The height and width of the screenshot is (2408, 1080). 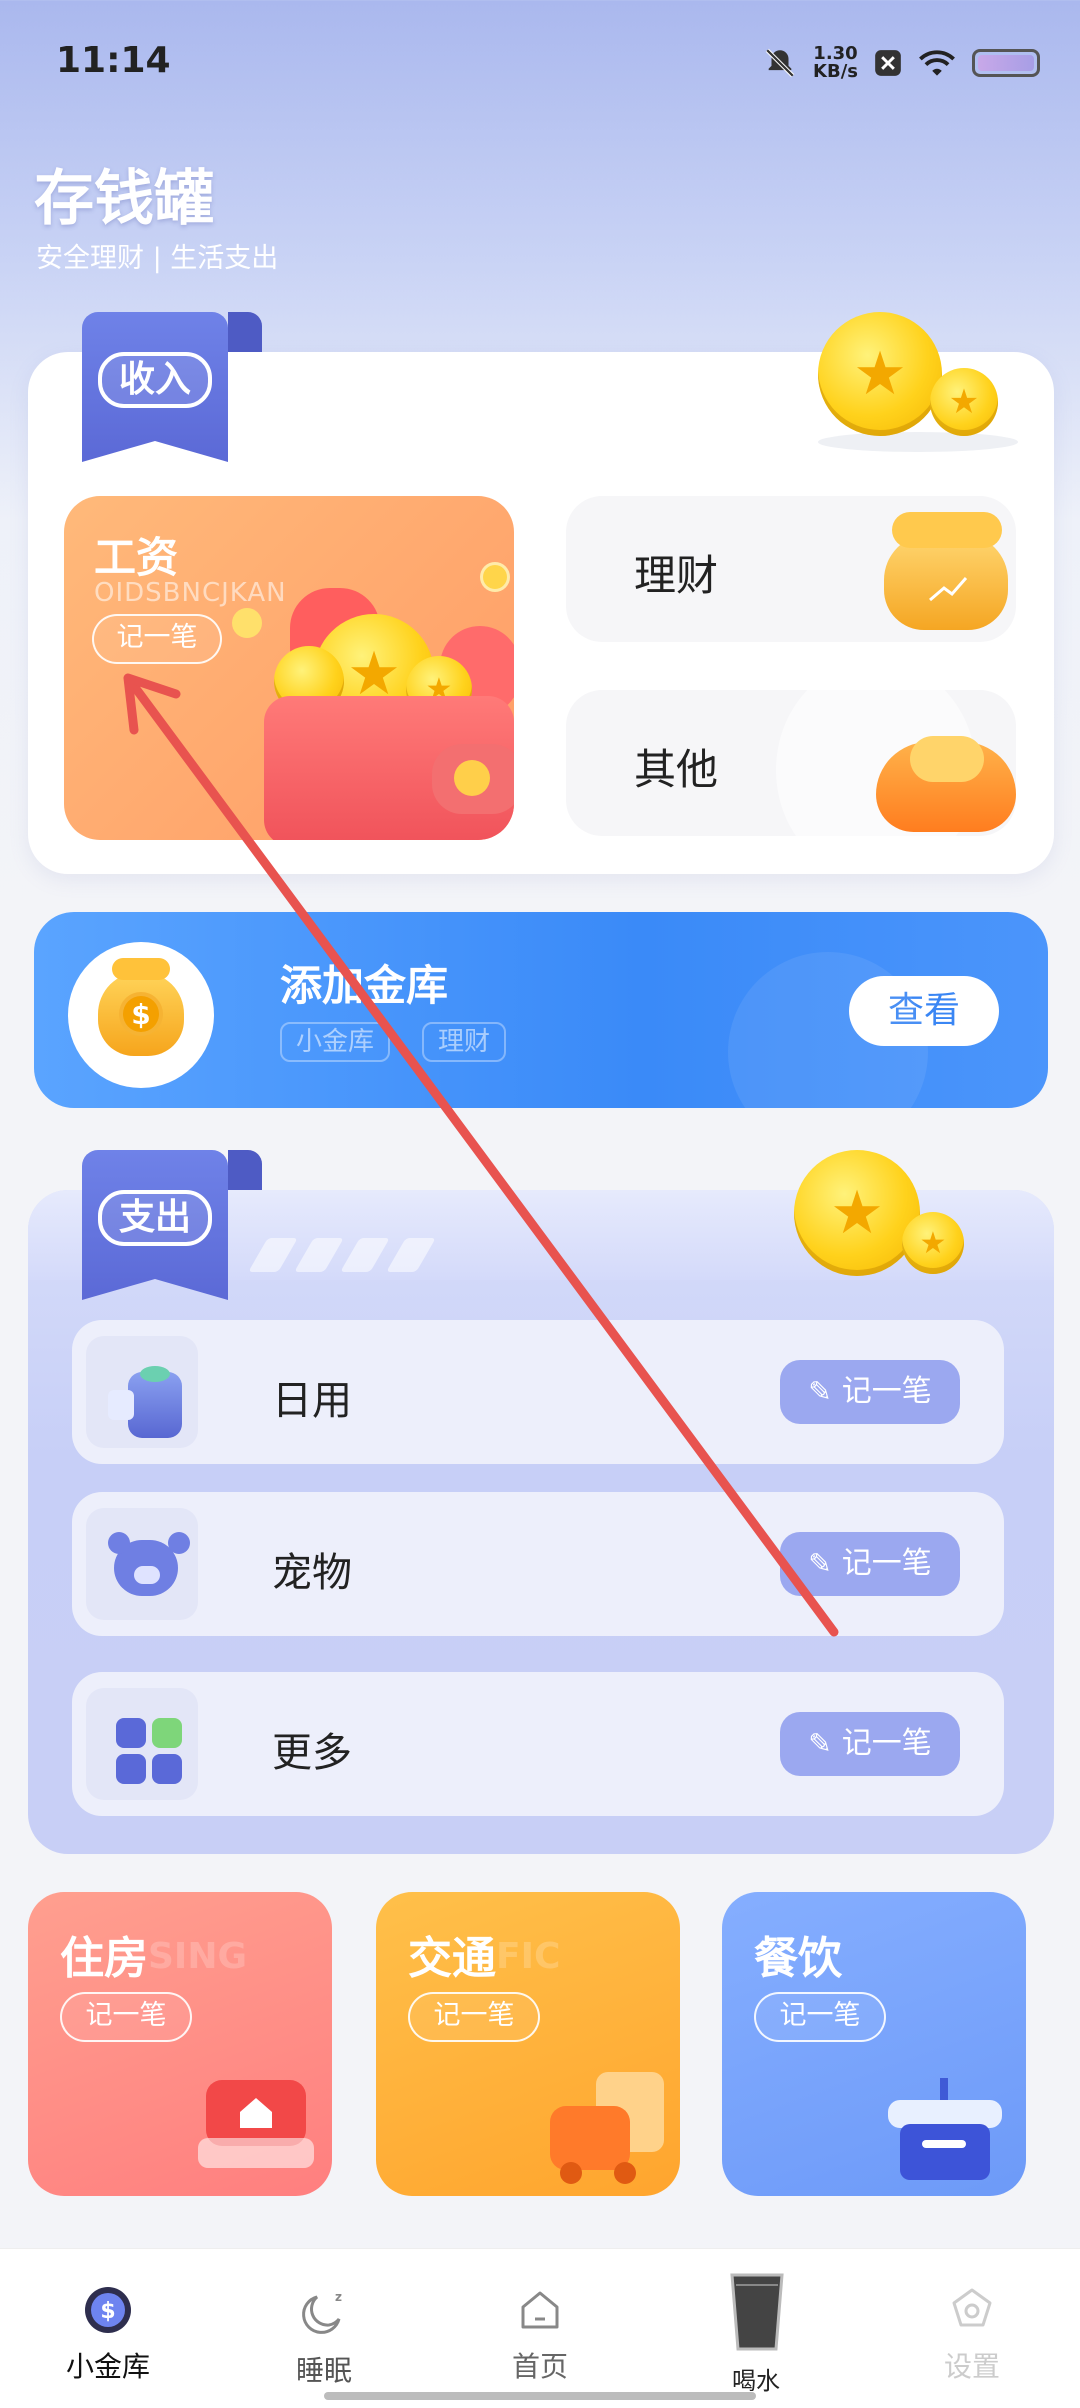 What do you see at coordinates (464, 1042) in the screenshot?
I see `vault-tag: 理财` at bounding box center [464, 1042].